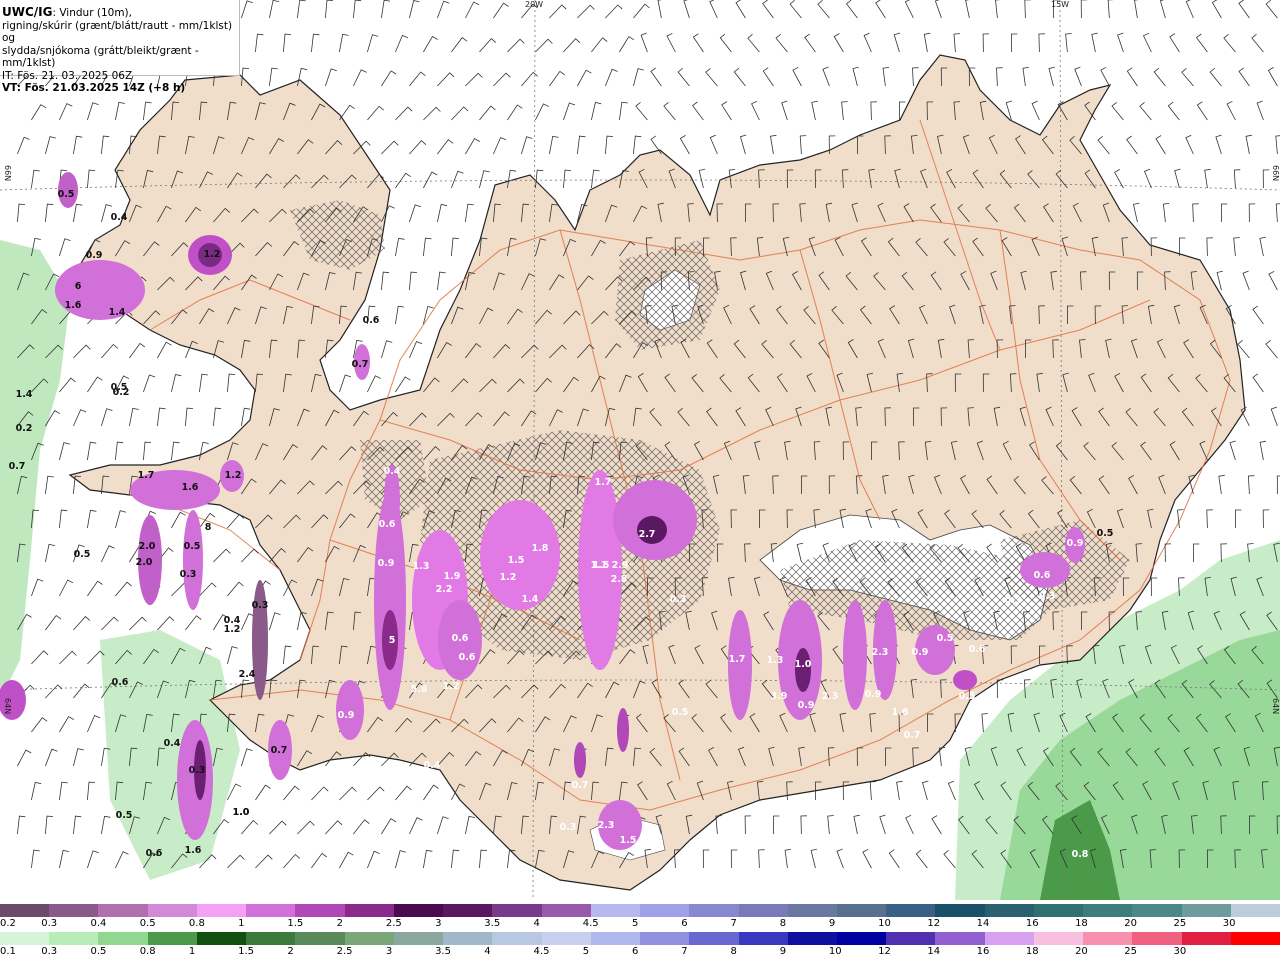  What do you see at coordinates (49, 923) in the screenshot?
I see `legend-tick-label: 0.3` at bounding box center [49, 923].